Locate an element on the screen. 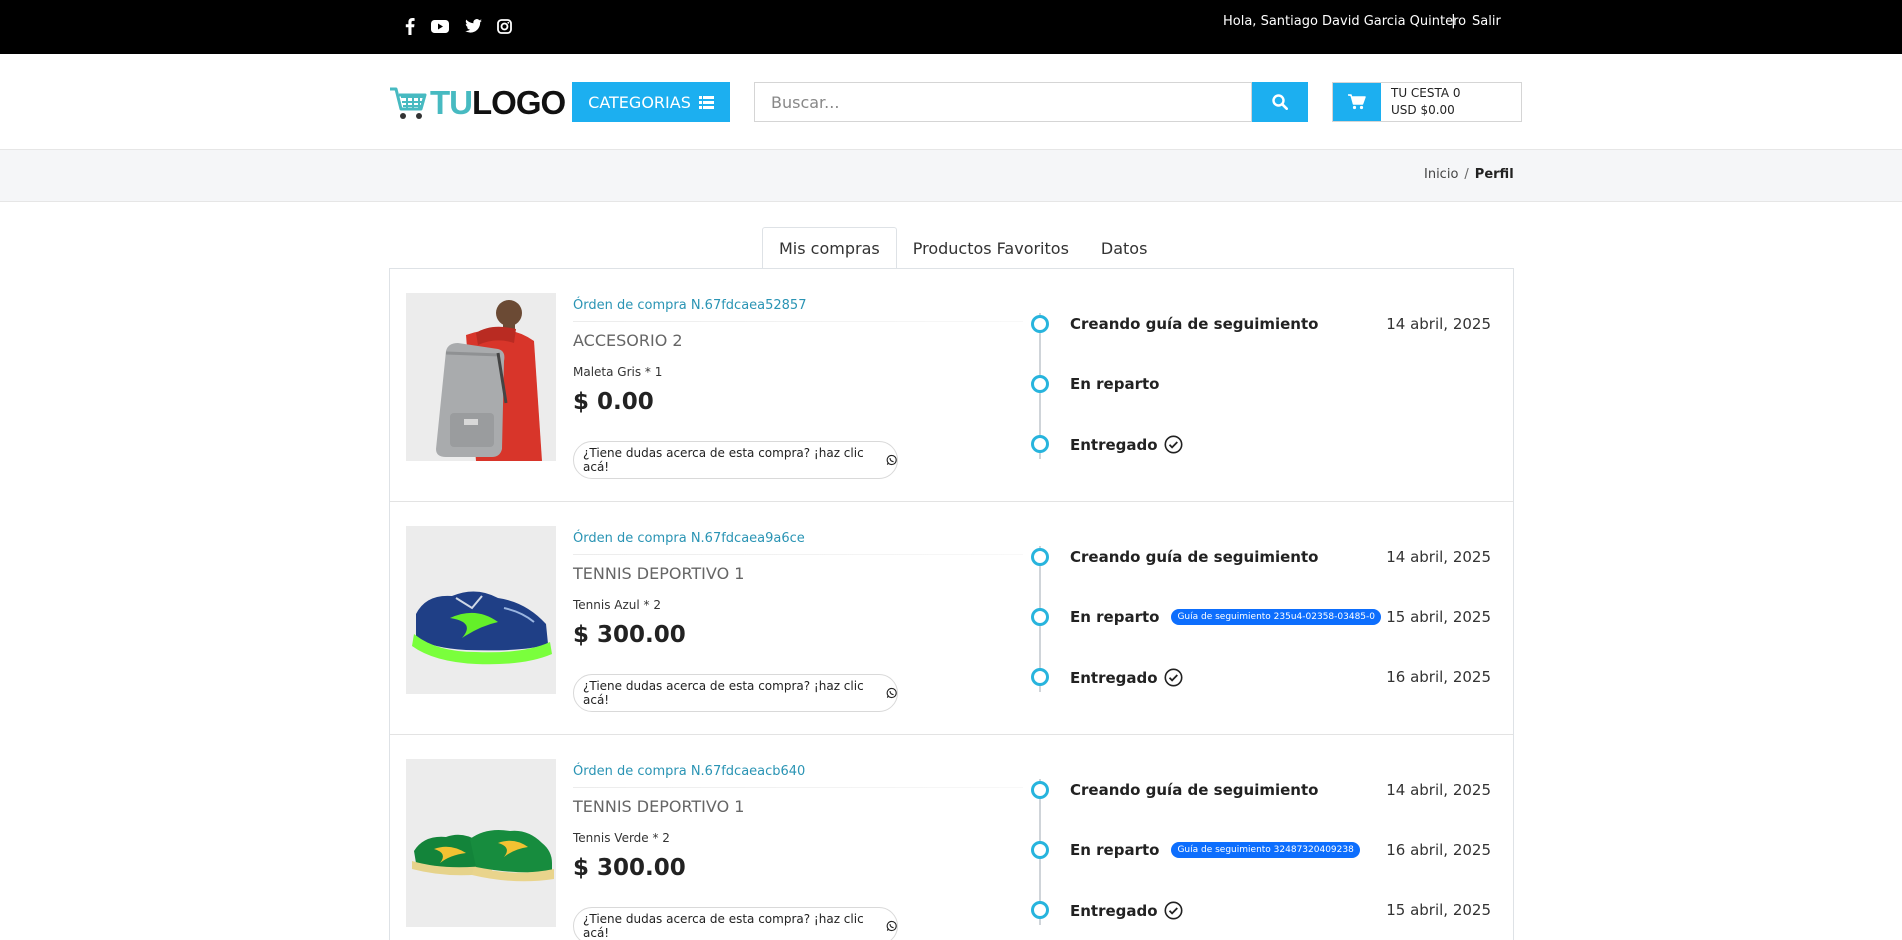  categories-label: CATEGORIAS is located at coordinates (639, 102).